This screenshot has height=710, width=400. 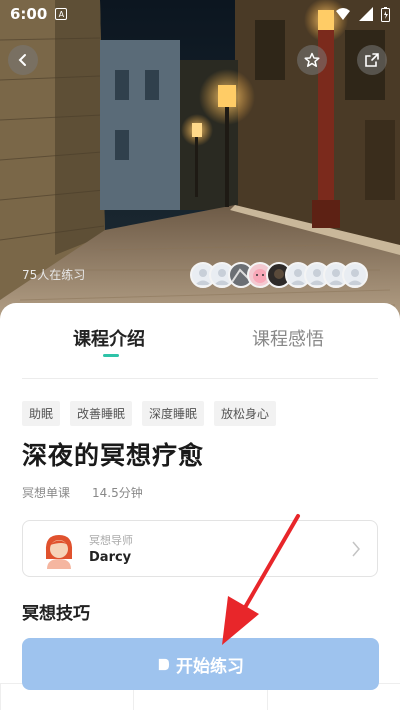 I want to click on chevron-right-icon, so click(x=356, y=549).